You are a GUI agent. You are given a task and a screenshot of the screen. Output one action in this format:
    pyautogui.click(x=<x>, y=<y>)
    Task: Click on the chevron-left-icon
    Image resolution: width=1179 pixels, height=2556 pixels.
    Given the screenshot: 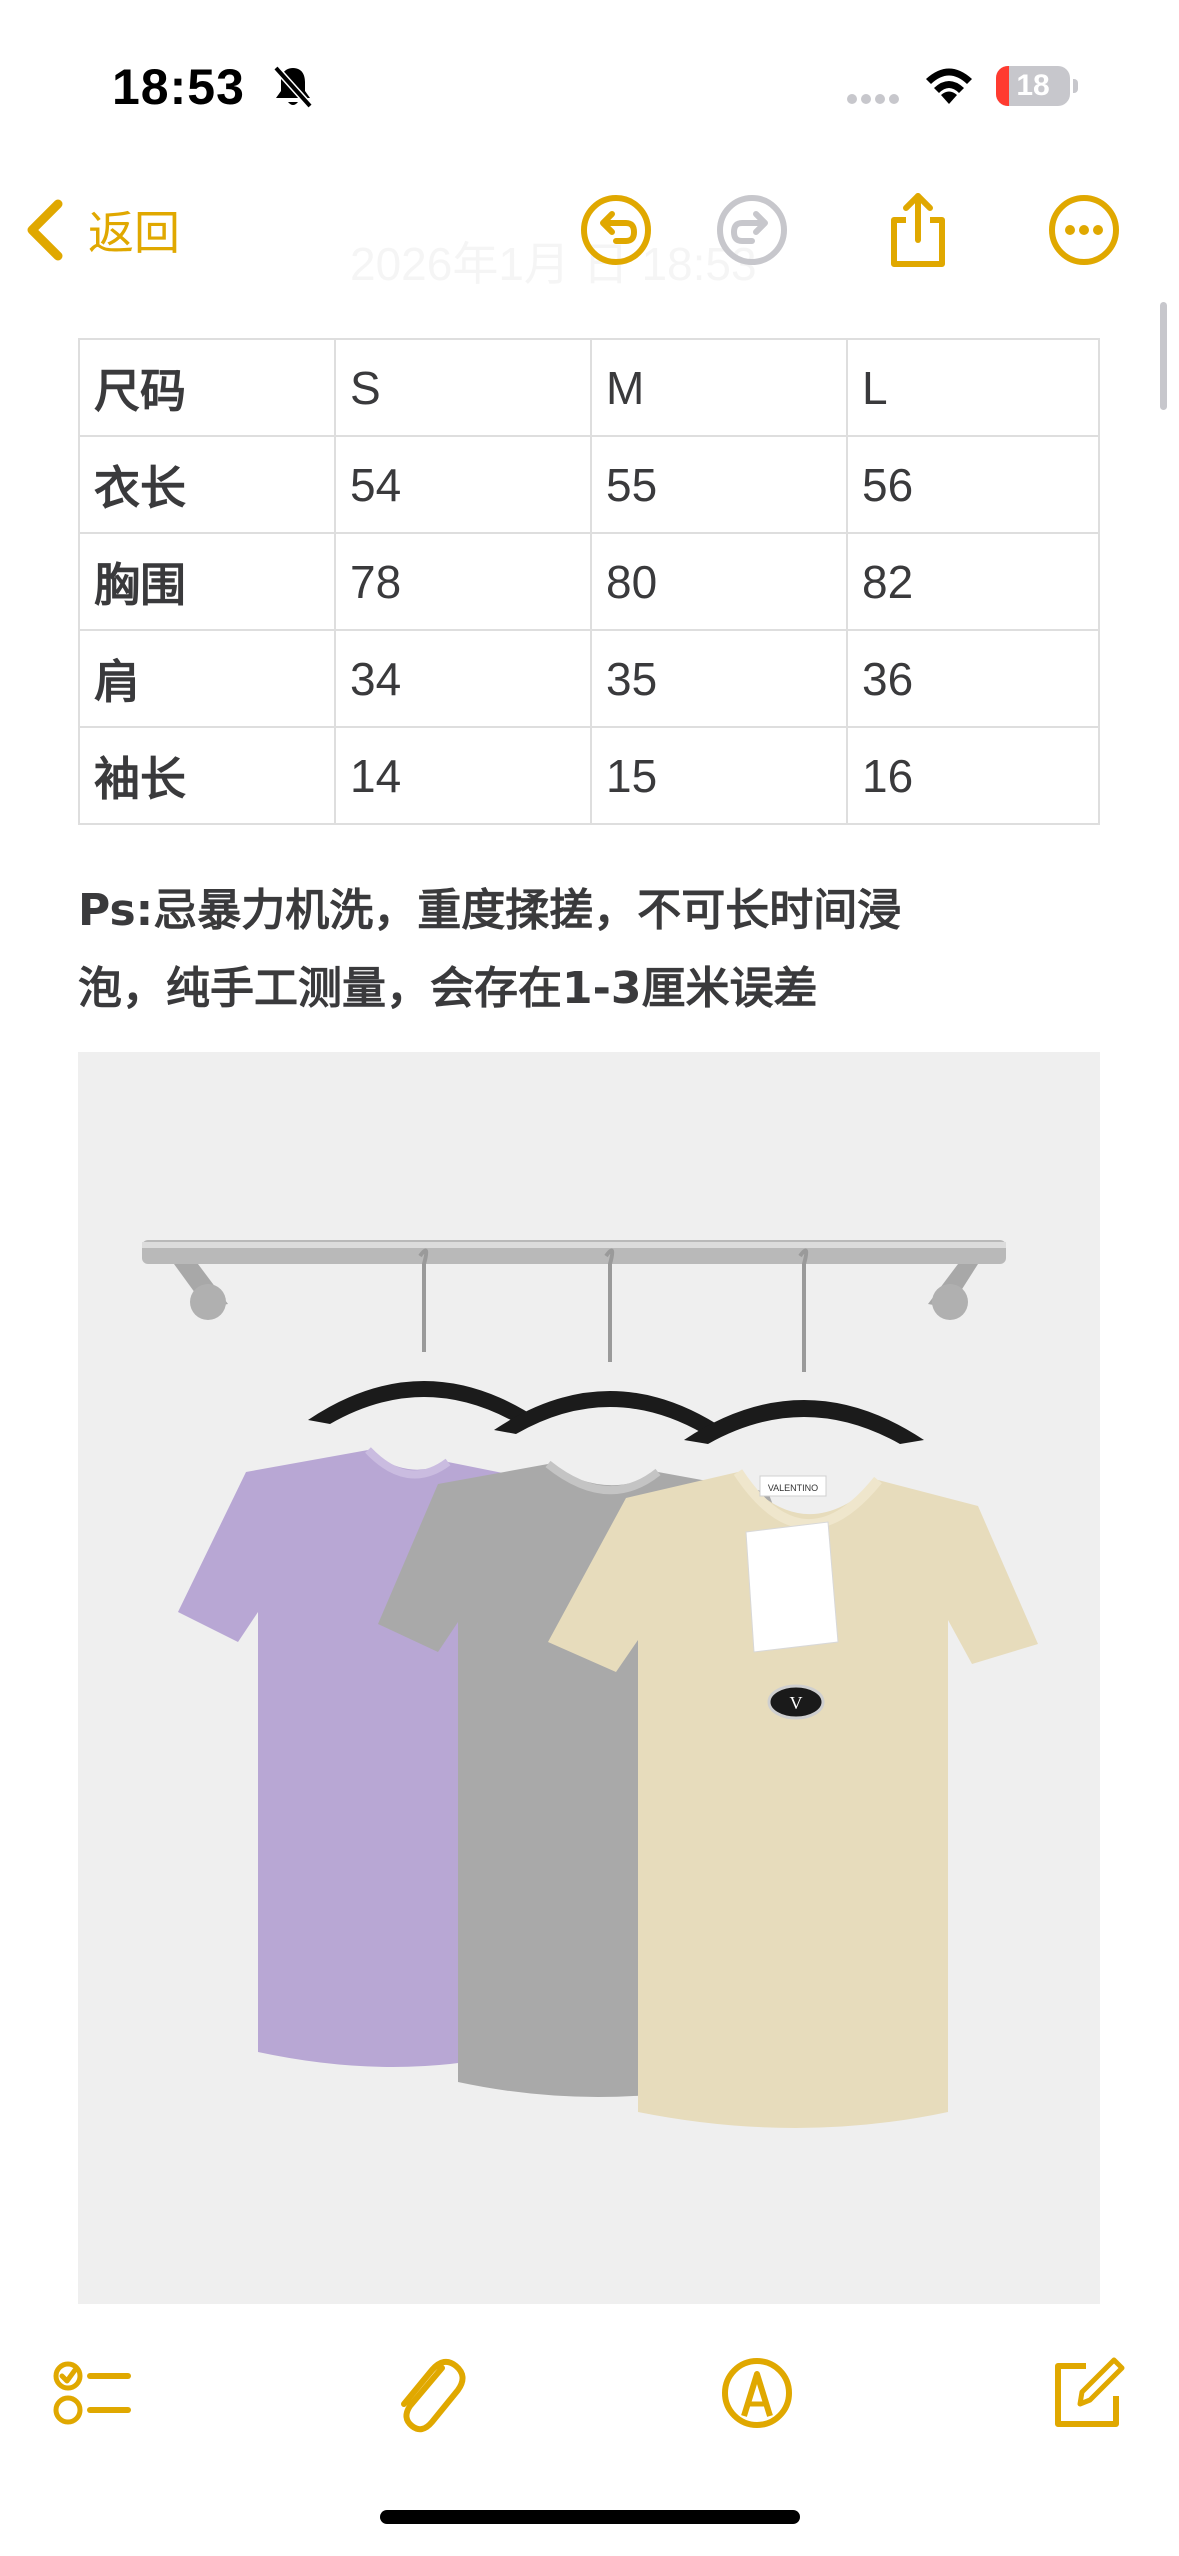 What is the action you would take?
    pyautogui.click(x=45, y=230)
    